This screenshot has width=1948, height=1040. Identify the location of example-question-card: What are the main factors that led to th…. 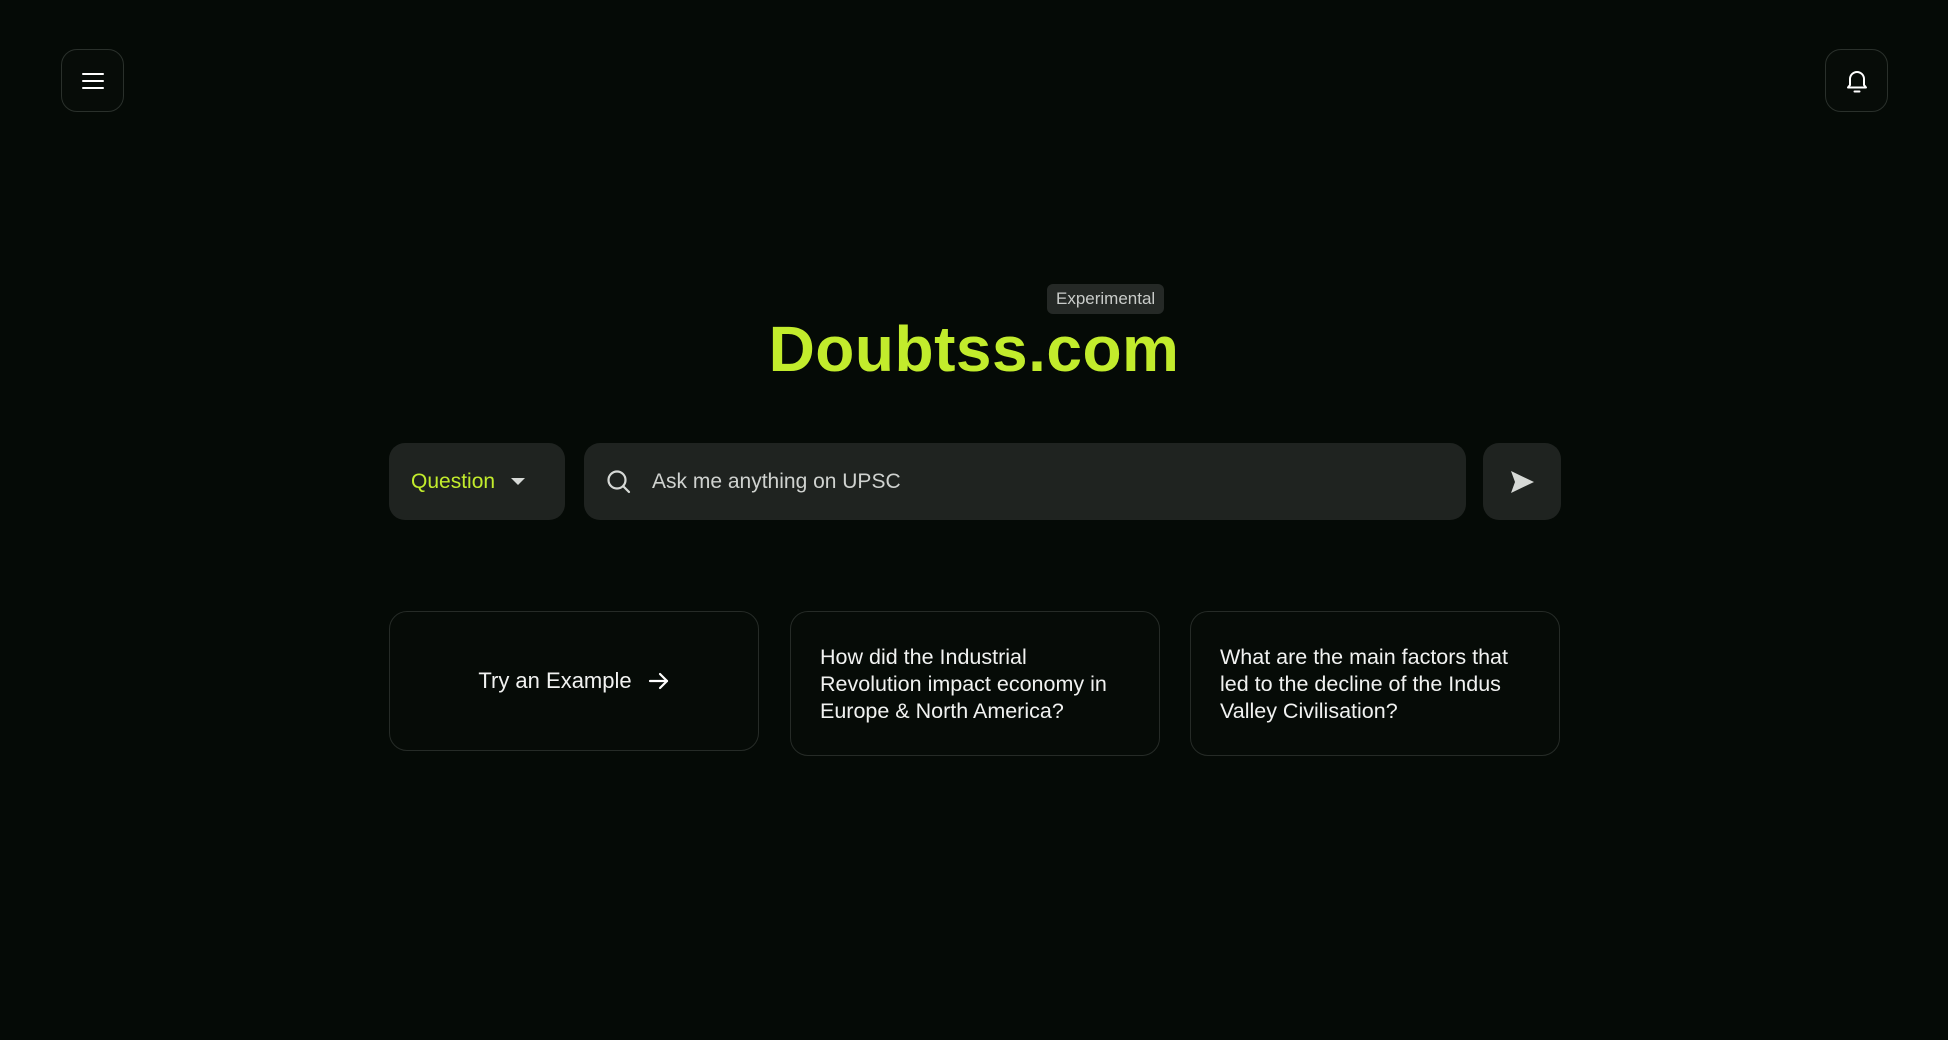
(1375, 683).